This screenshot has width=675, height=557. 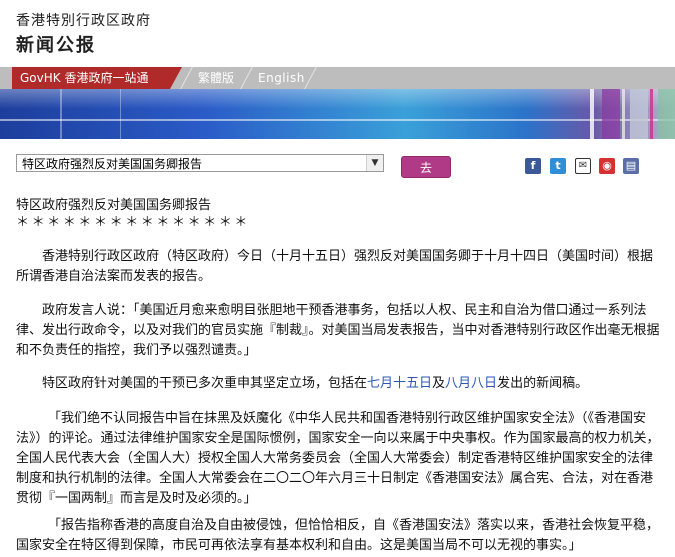 What do you see at coordinates (399, 383) in the screenshot?
I see `link-july-15: 七月十五日` at bounding box center [399, 383].